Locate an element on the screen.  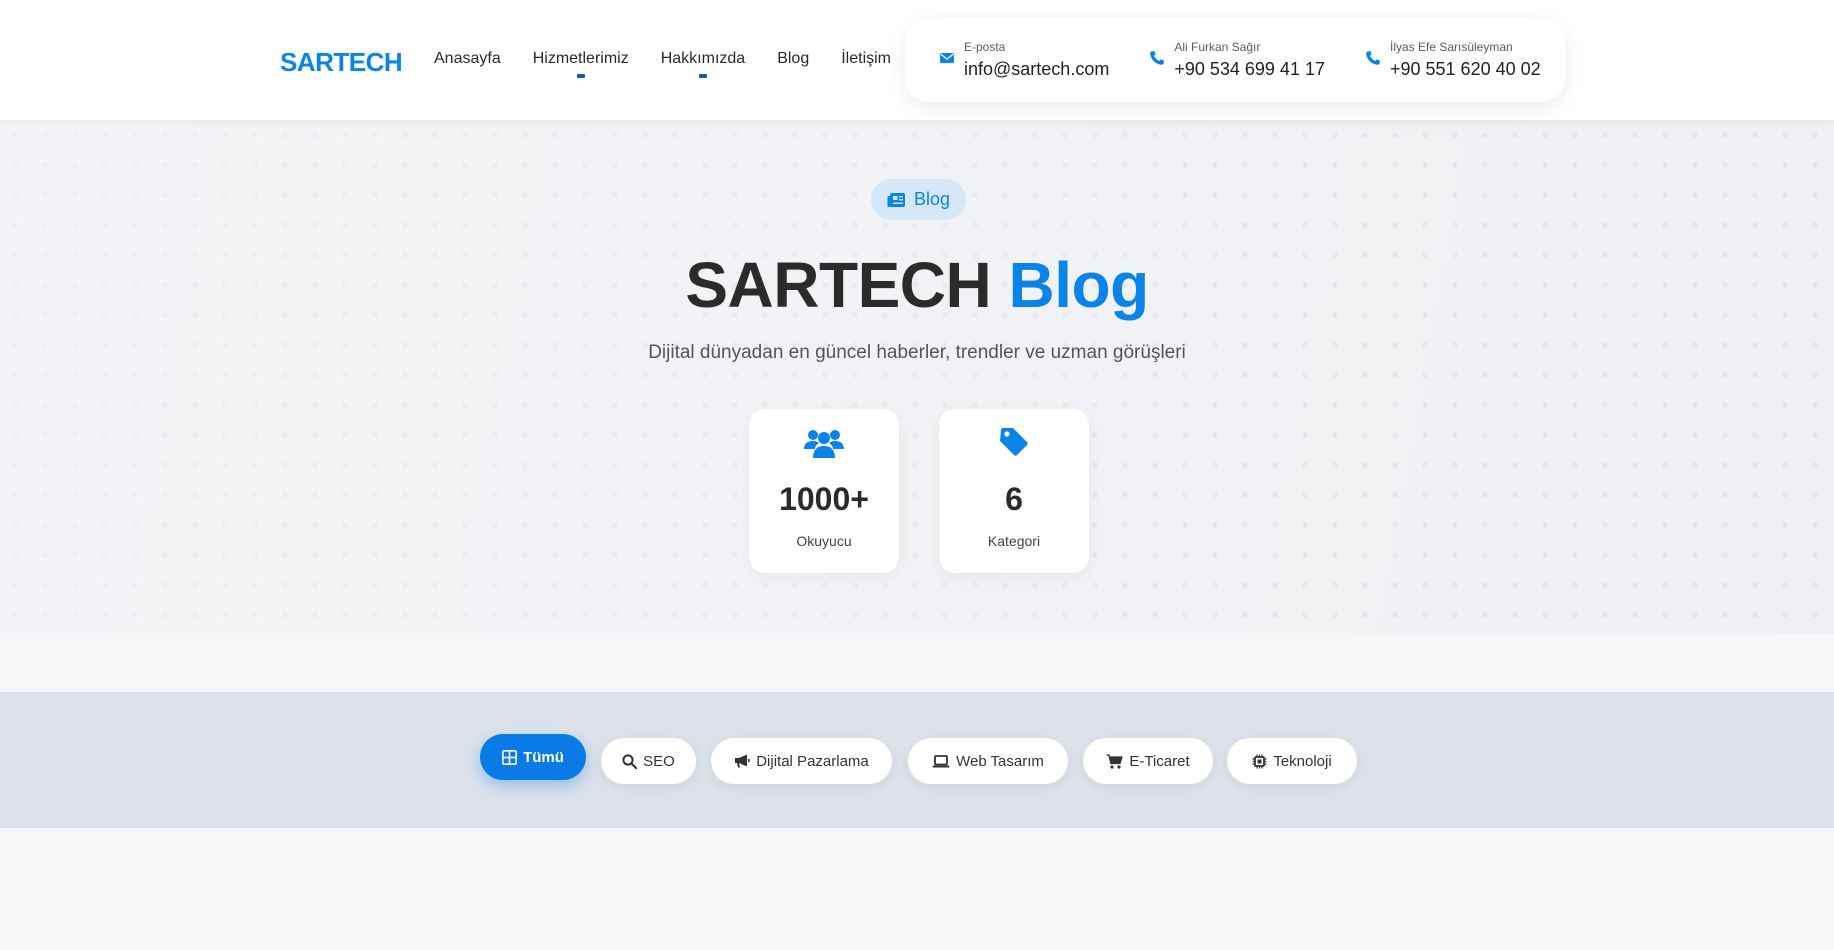
nav-item-iletisim: İletişim is located at coordinates (866, 59).